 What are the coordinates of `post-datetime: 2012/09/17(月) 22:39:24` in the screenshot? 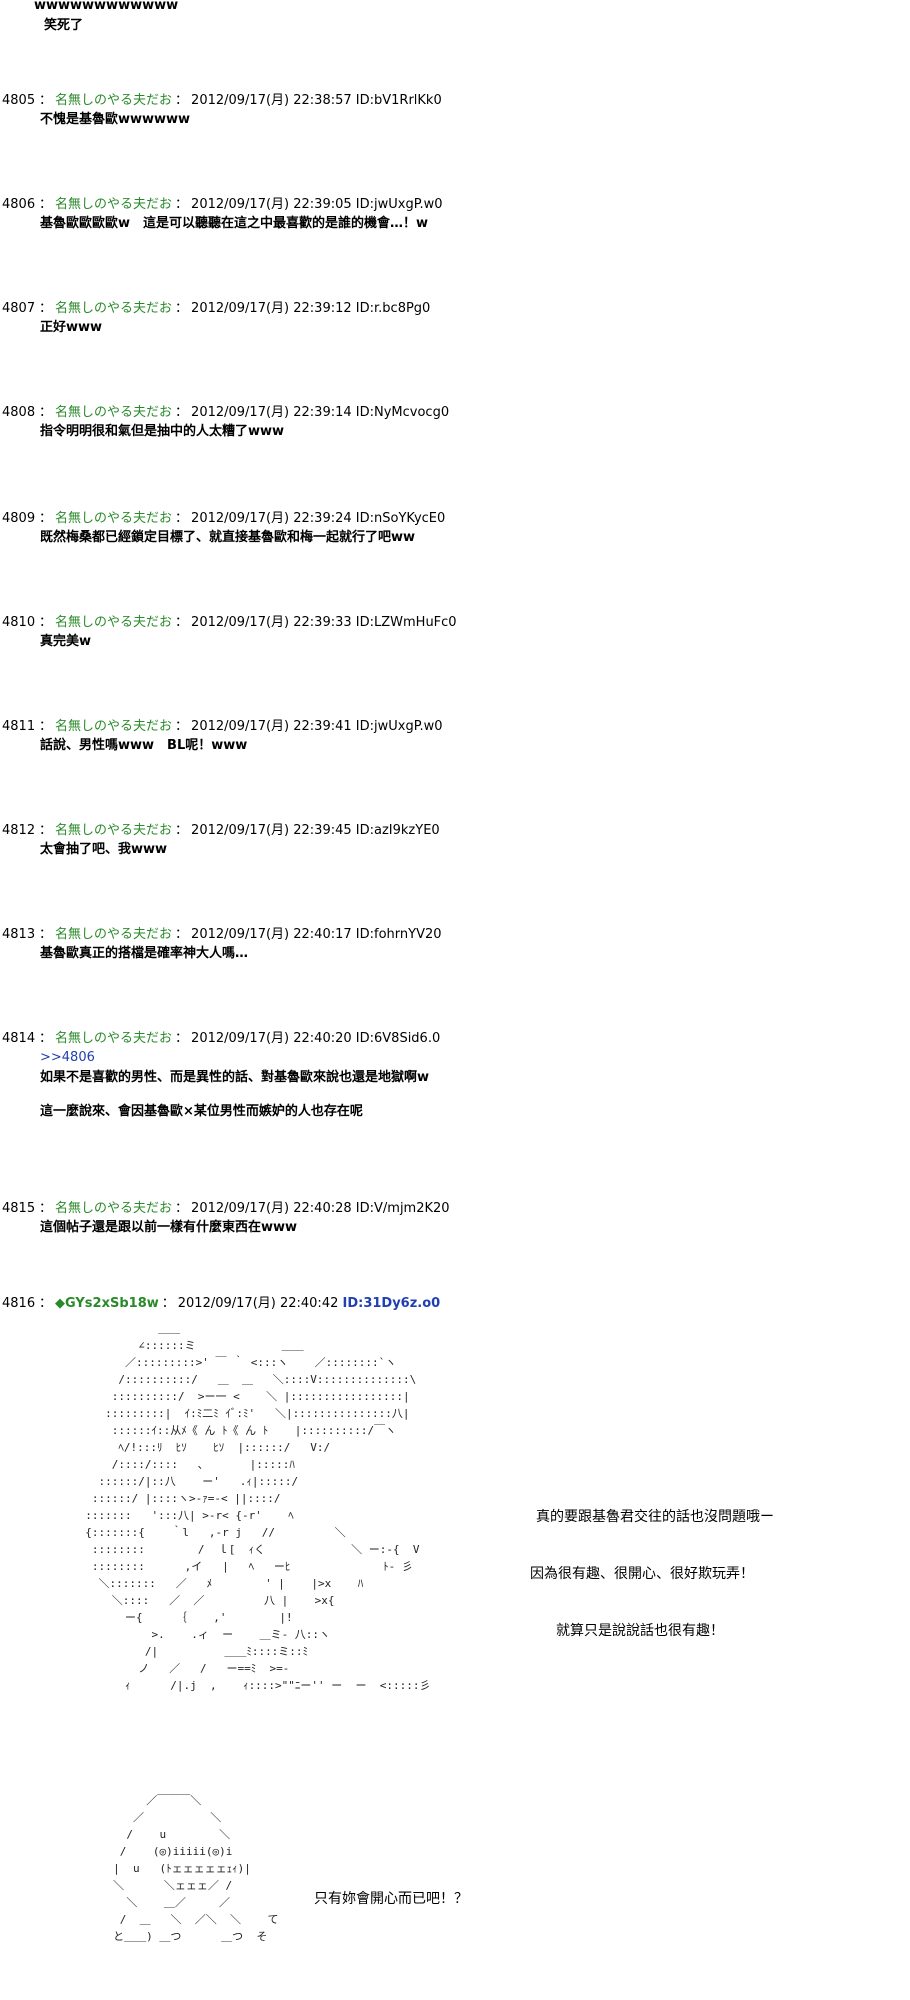 It's located at (271, 518).